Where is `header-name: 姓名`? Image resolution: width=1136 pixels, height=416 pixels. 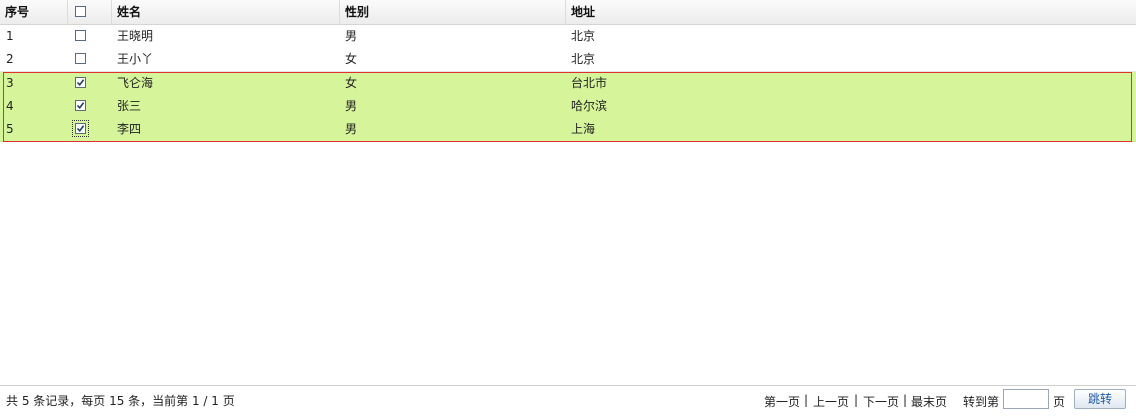 header-name: 姓名 is located at coordinates (226, 12).